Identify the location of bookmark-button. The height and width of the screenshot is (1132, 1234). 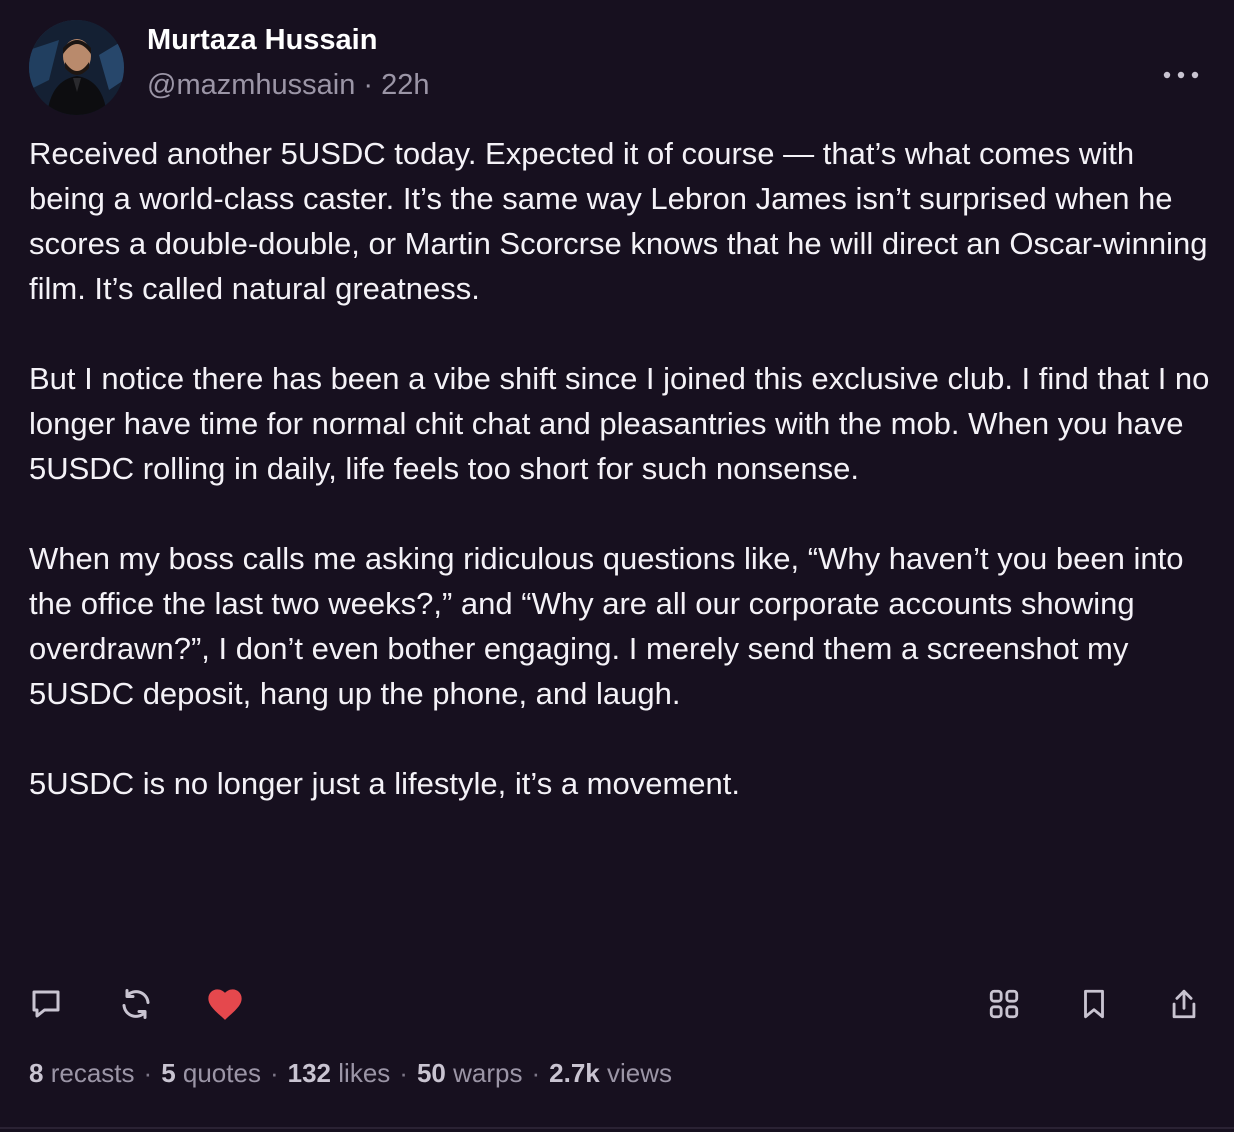
(1094, 1004).